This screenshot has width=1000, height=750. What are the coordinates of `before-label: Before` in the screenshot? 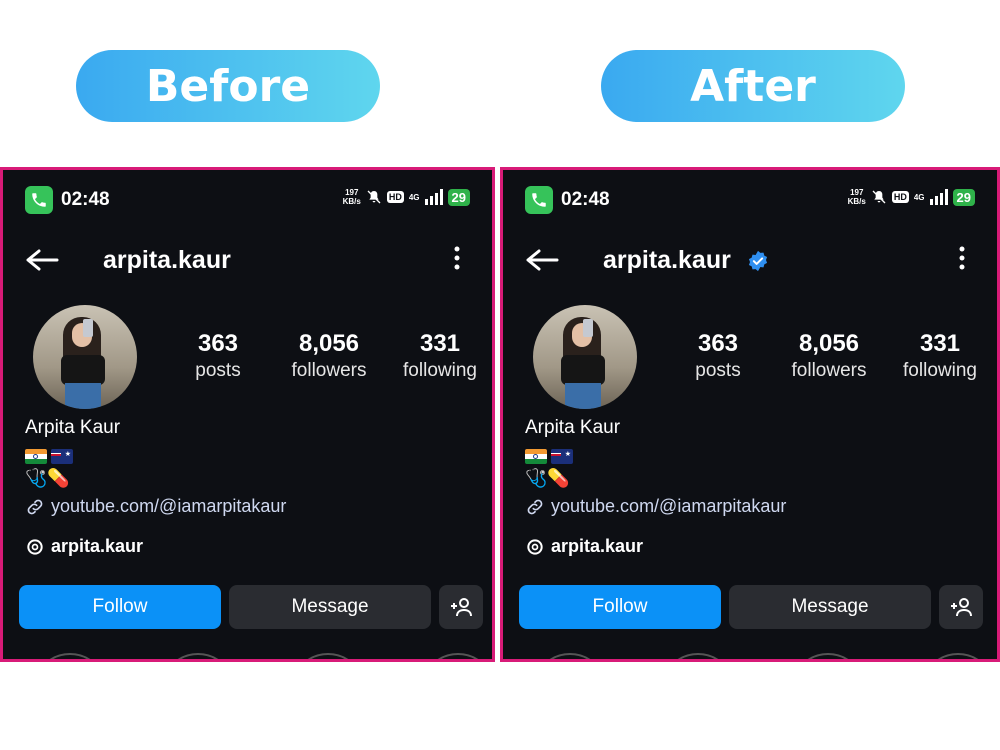 It's located at (228, 86).